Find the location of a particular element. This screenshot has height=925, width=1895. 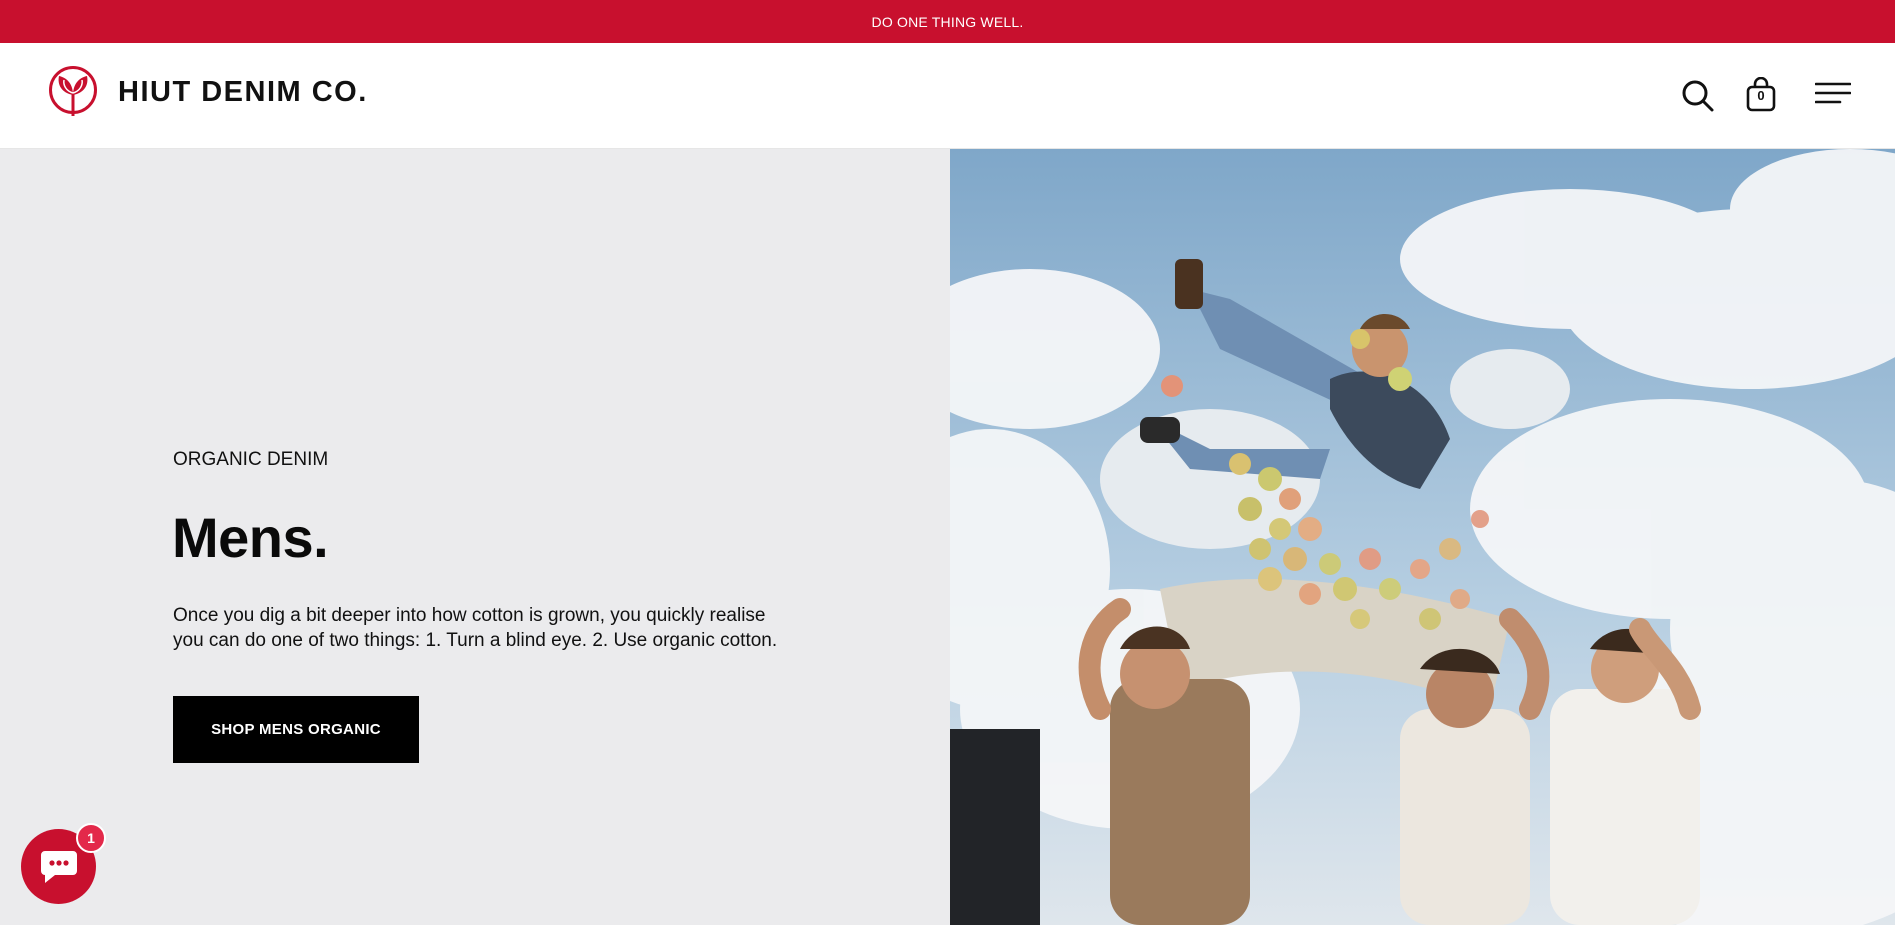

chat-bubble-icon is located at coordinates (59, 867).